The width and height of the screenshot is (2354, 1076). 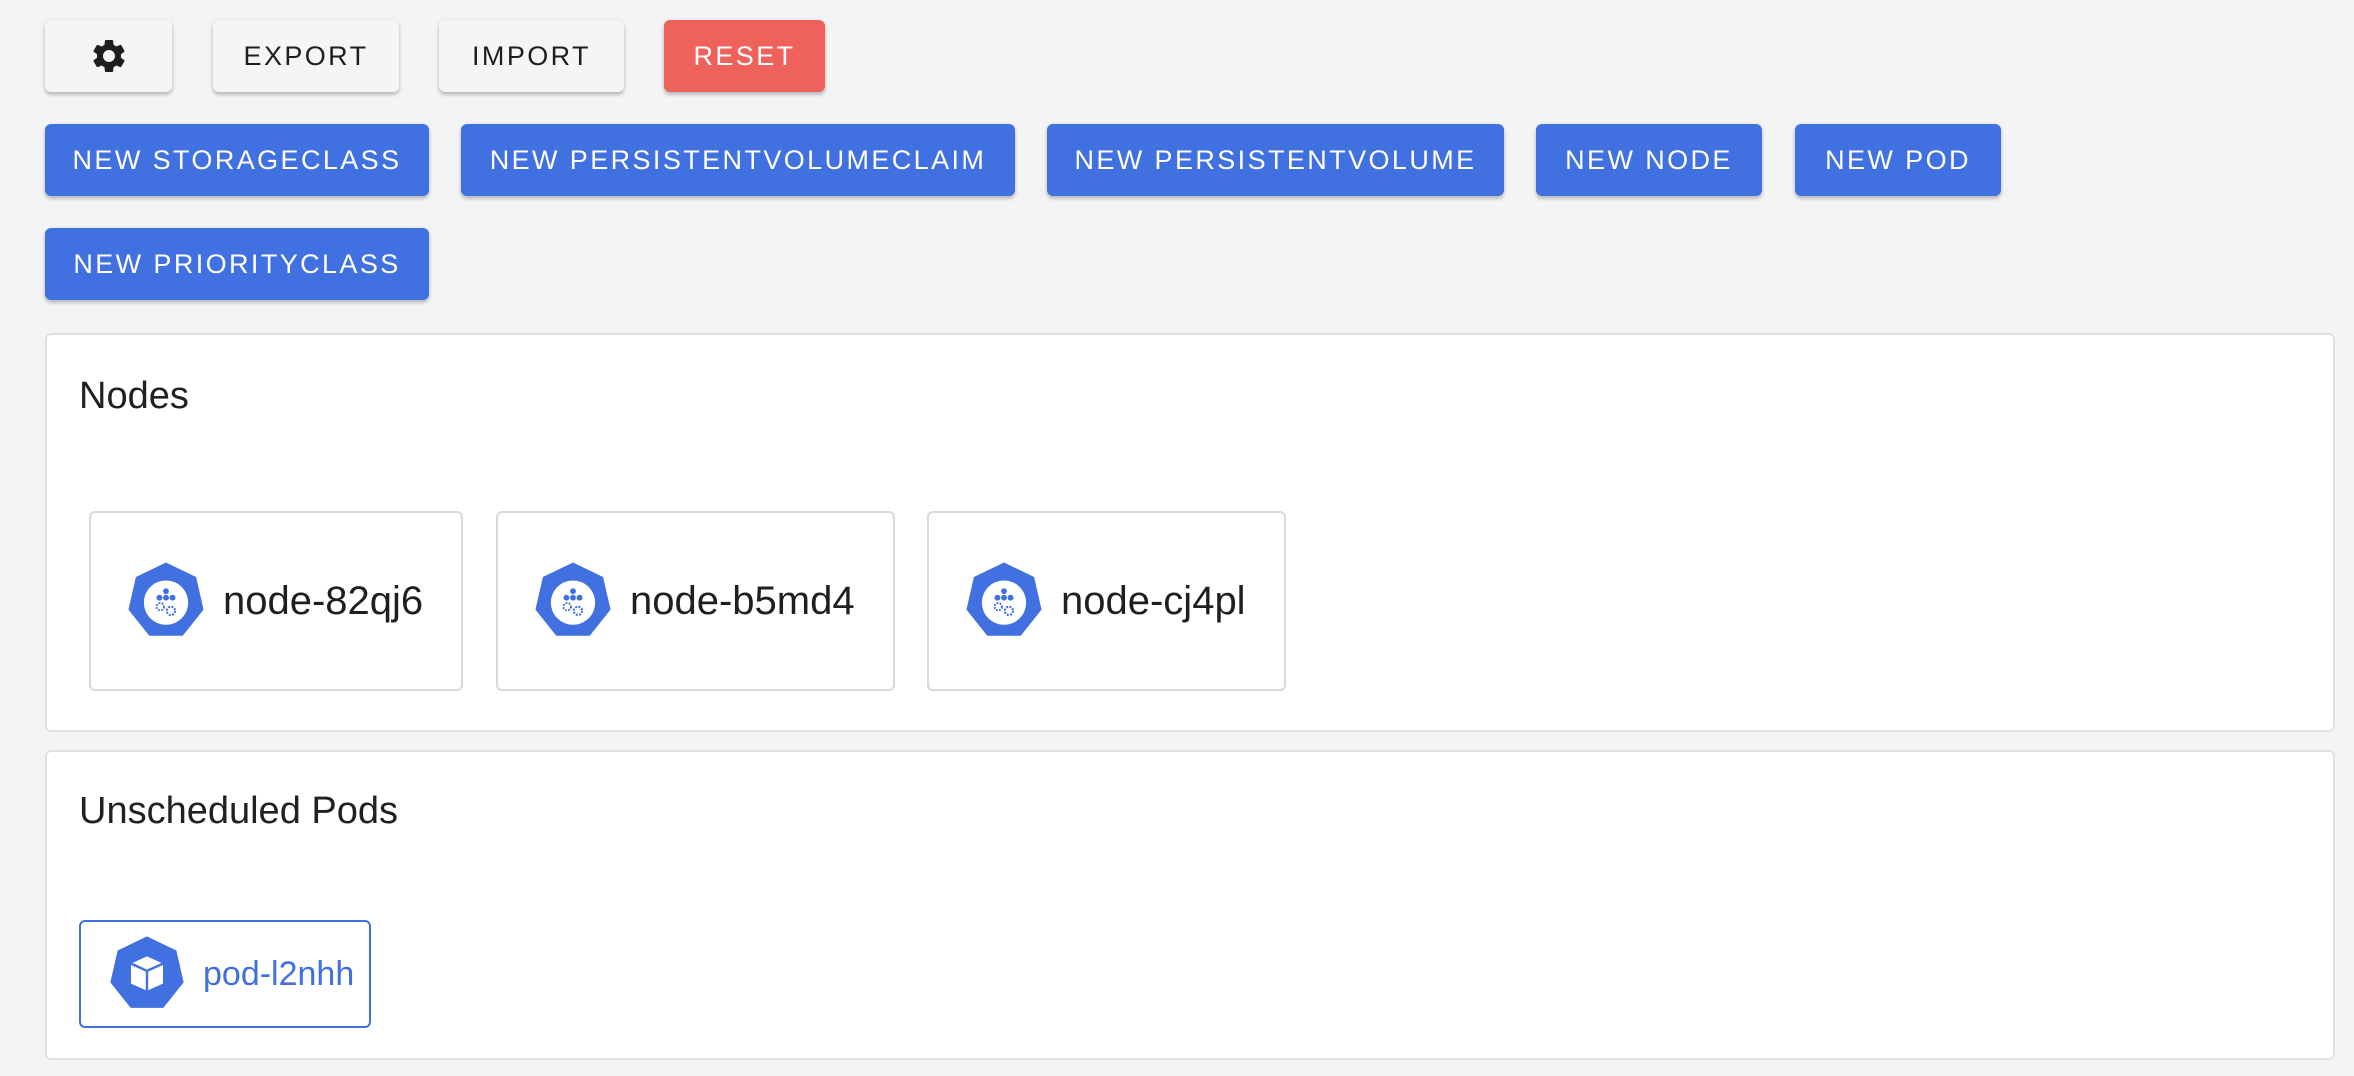 I want to click on node-name: node-82qj6, so click(x=323, y=600).